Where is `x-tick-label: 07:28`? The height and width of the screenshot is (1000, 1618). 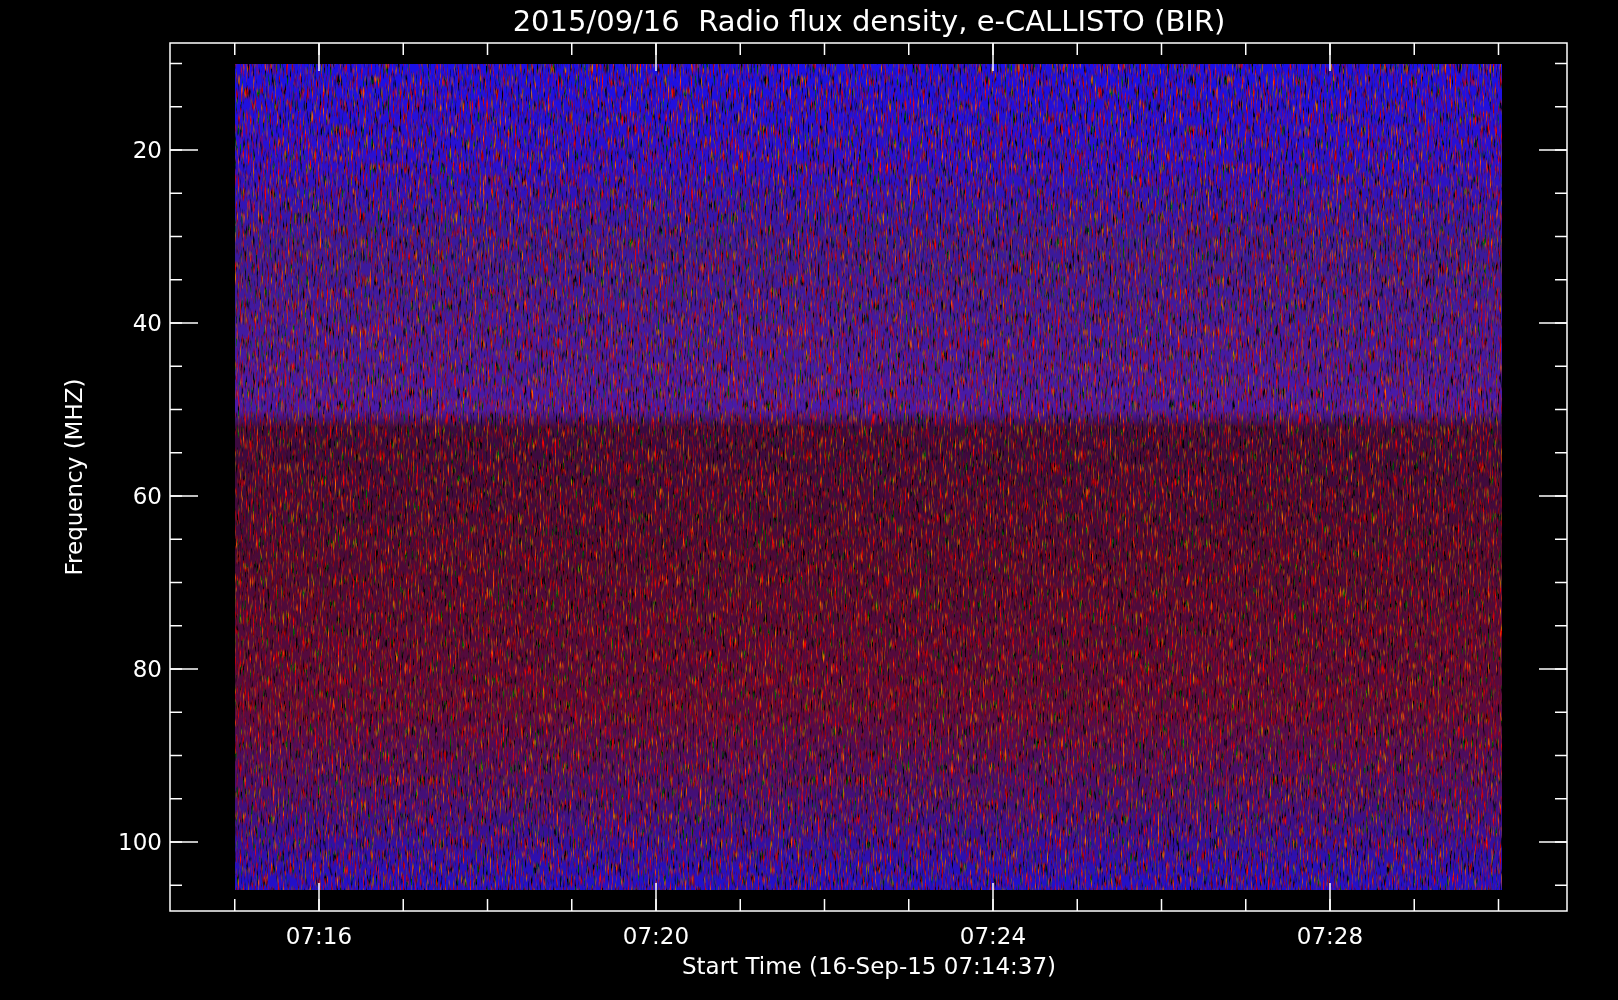
x-tick-label: 07:28 is located at coordinates (1330, 936).